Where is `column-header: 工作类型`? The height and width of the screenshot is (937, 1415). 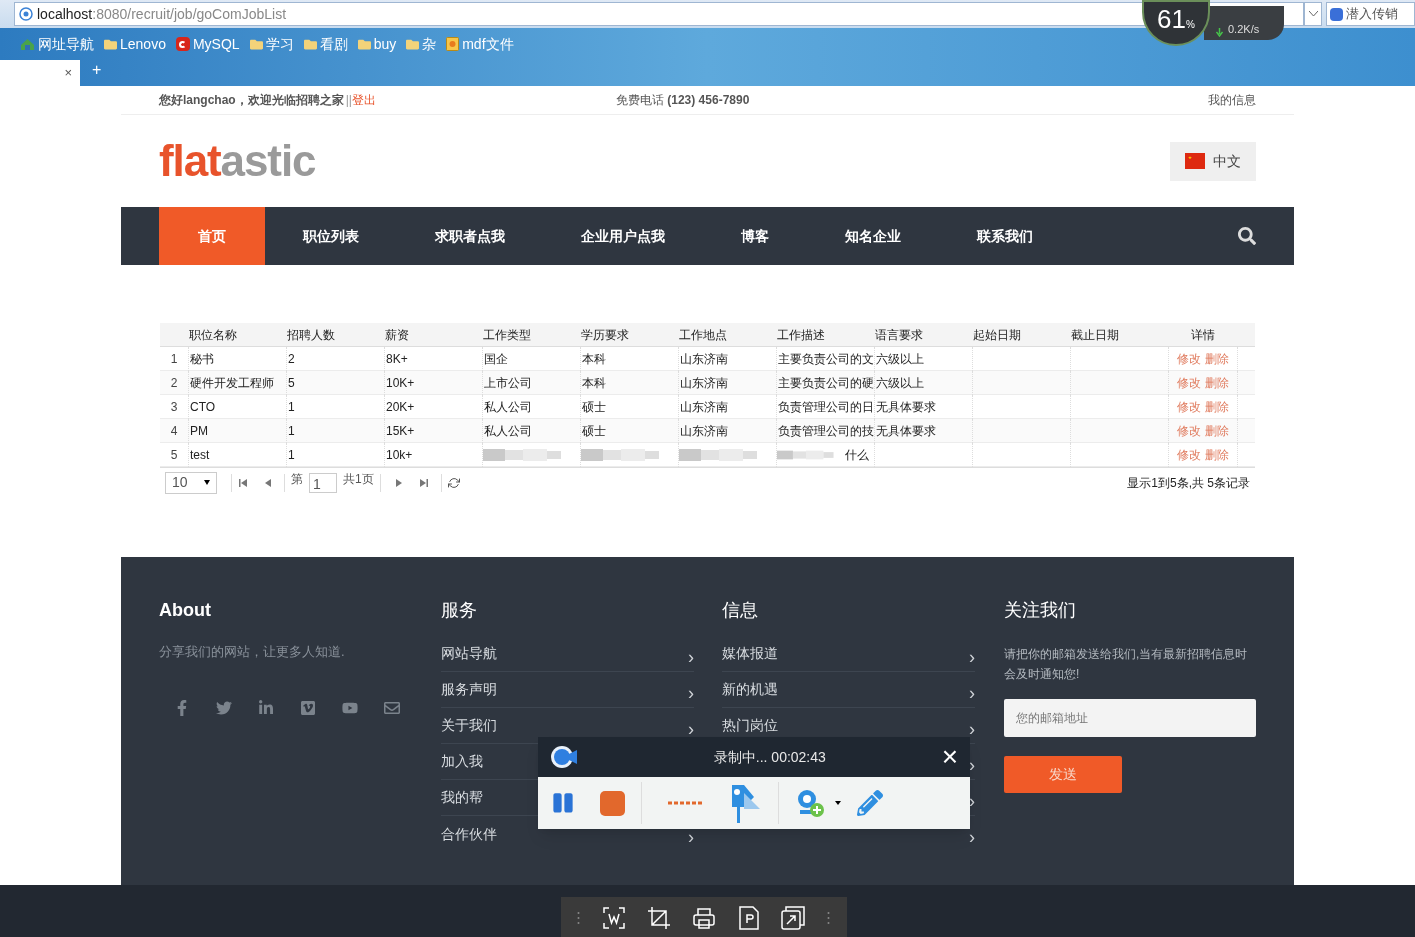
column-header: 工作类型 is located at coordinates (507, 335).